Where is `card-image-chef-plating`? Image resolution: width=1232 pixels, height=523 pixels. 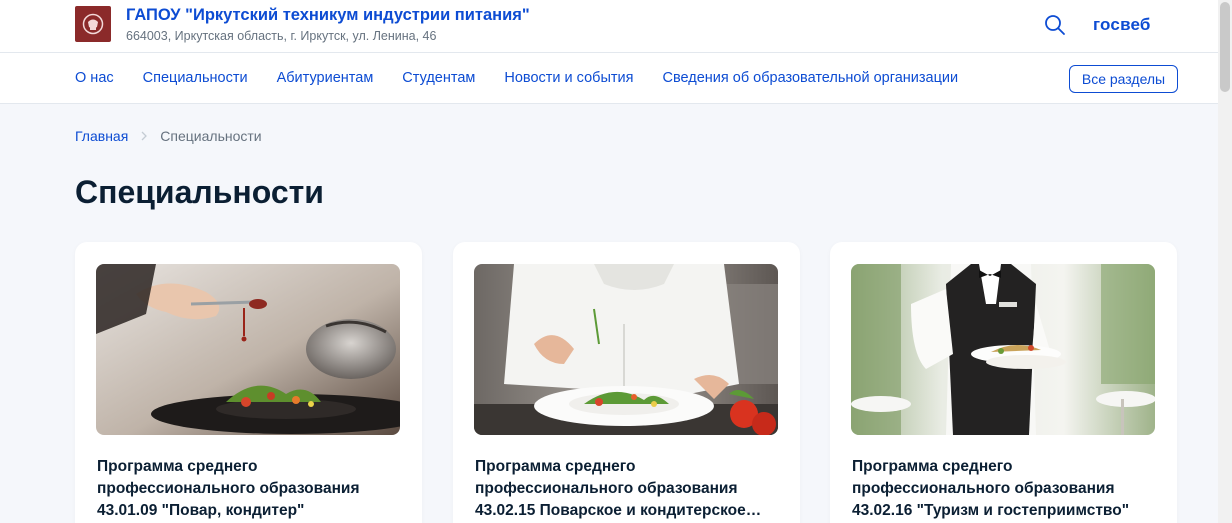 card-image-chef-plating is located at coordinates (248, 349).